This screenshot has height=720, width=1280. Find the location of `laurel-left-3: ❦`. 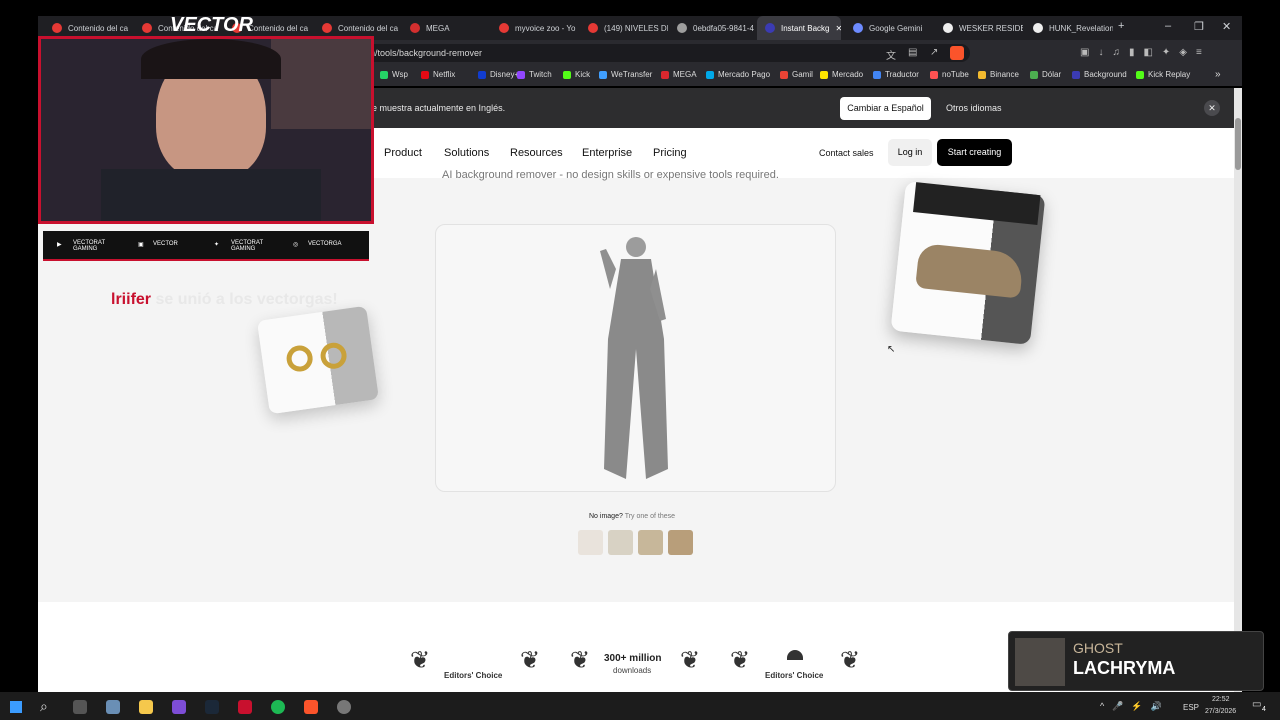

laurel-left-3: ❦ is located at coordinates (740, 660).